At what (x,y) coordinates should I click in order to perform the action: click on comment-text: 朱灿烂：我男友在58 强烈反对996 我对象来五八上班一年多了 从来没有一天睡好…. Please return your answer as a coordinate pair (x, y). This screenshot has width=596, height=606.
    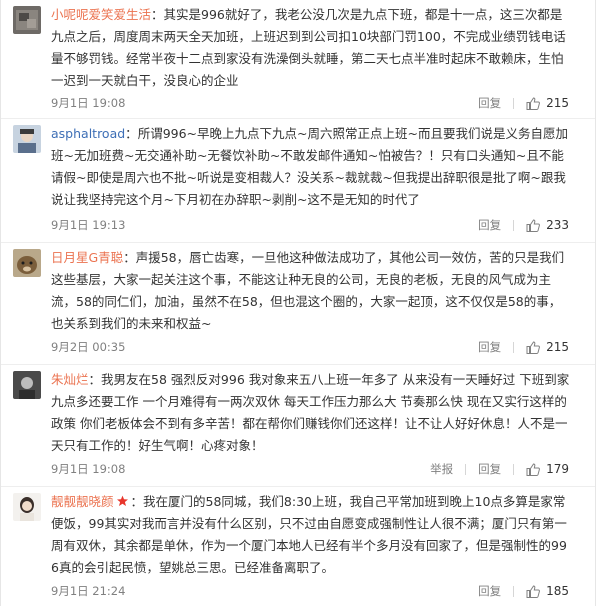
    Looking at the image, I should click on (310, 412).